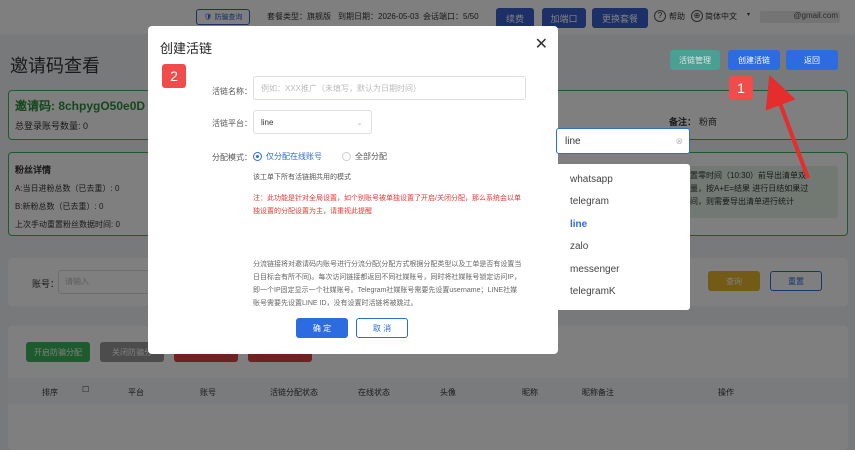 The height and width of the screenshot is (450, 855). I want to click on close-icon: ✕, so click(541, 44).